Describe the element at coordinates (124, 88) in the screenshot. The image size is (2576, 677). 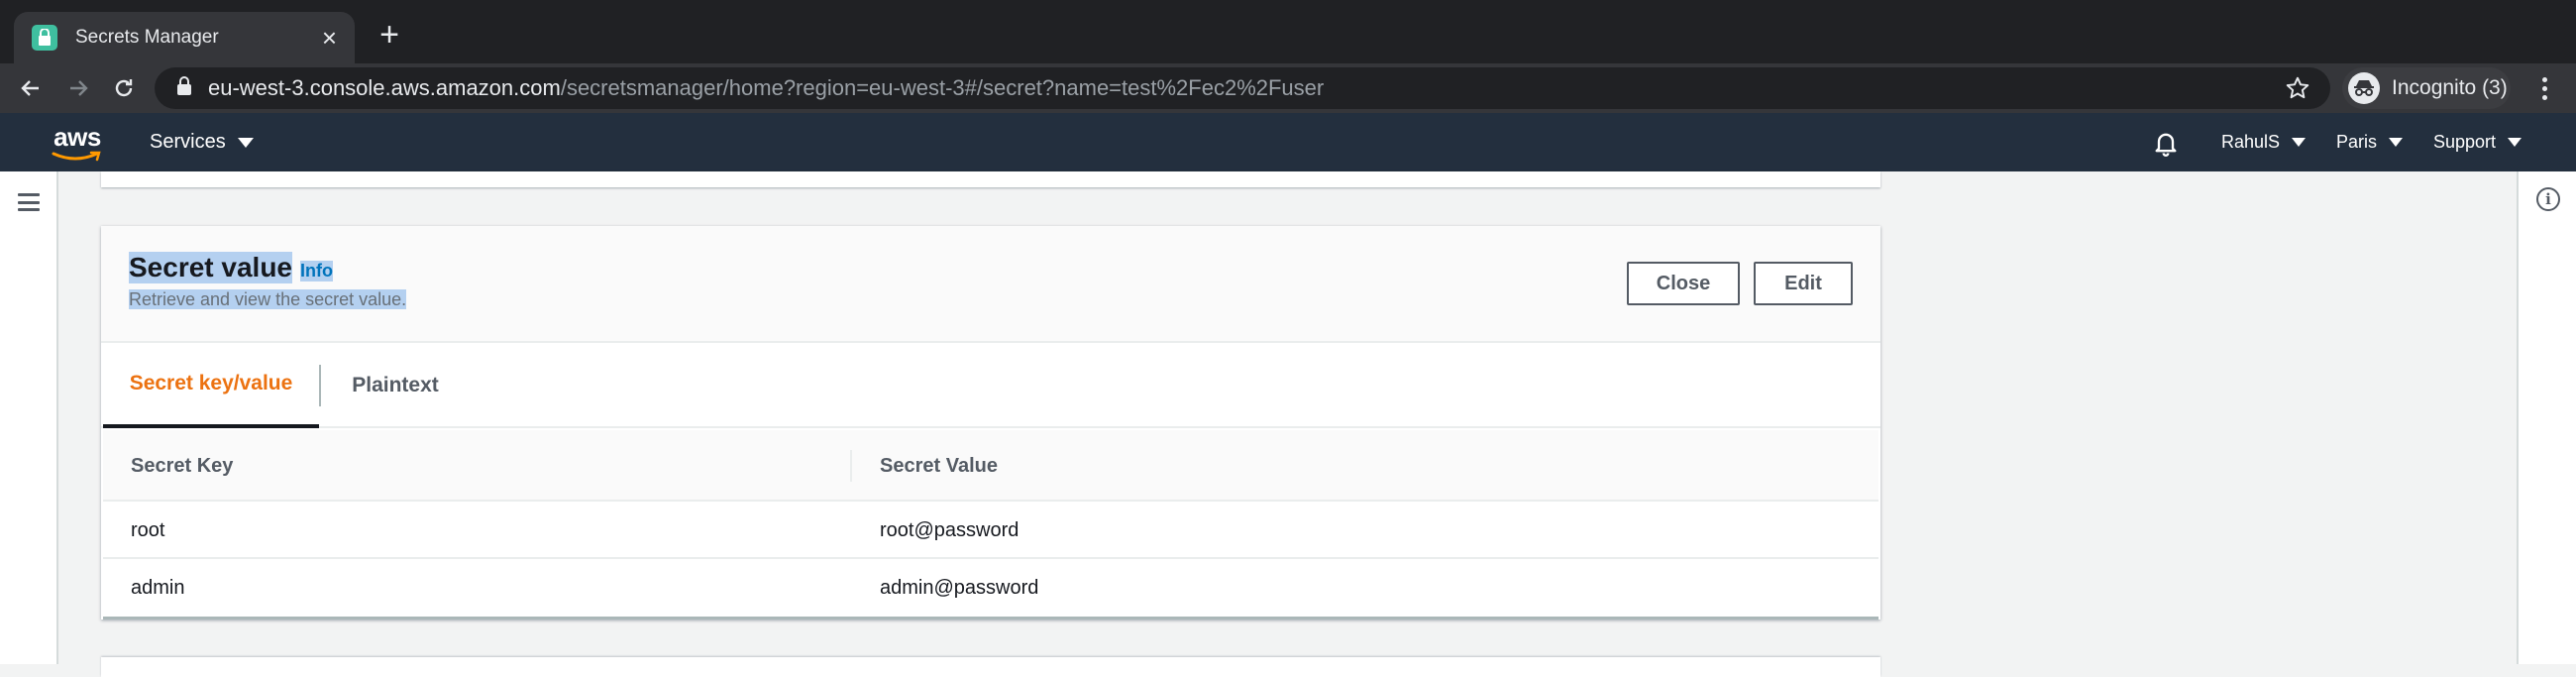
I see `reload-icon` at that location.